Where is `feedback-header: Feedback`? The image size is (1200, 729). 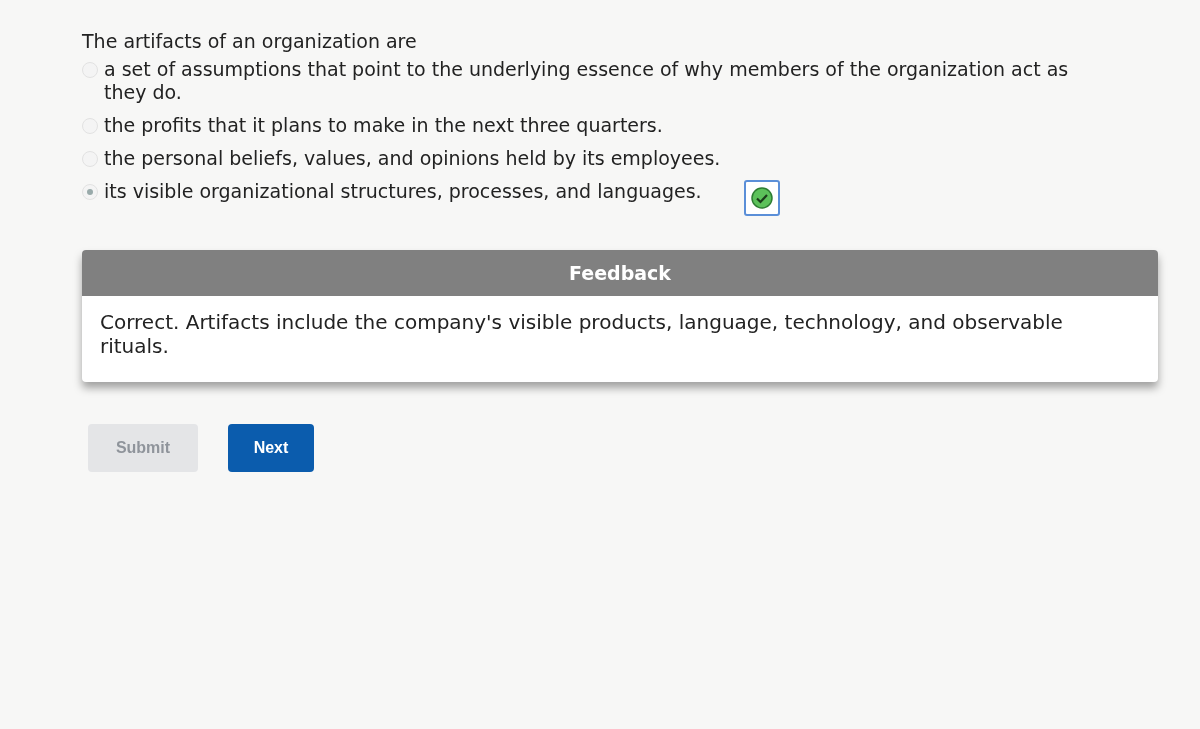 feedback-header: Feedback is located at coordinates (620, 273).